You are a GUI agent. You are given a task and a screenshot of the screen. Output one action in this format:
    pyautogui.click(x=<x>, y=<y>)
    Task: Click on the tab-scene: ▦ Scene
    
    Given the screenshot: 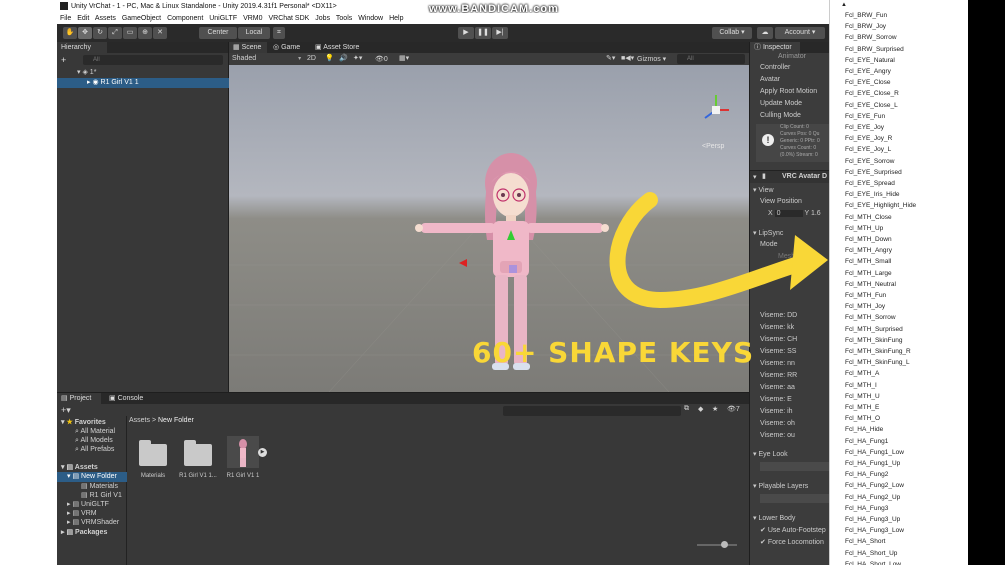 What is the action you would take?
    pyautogui.click(x=248, y=47)
    